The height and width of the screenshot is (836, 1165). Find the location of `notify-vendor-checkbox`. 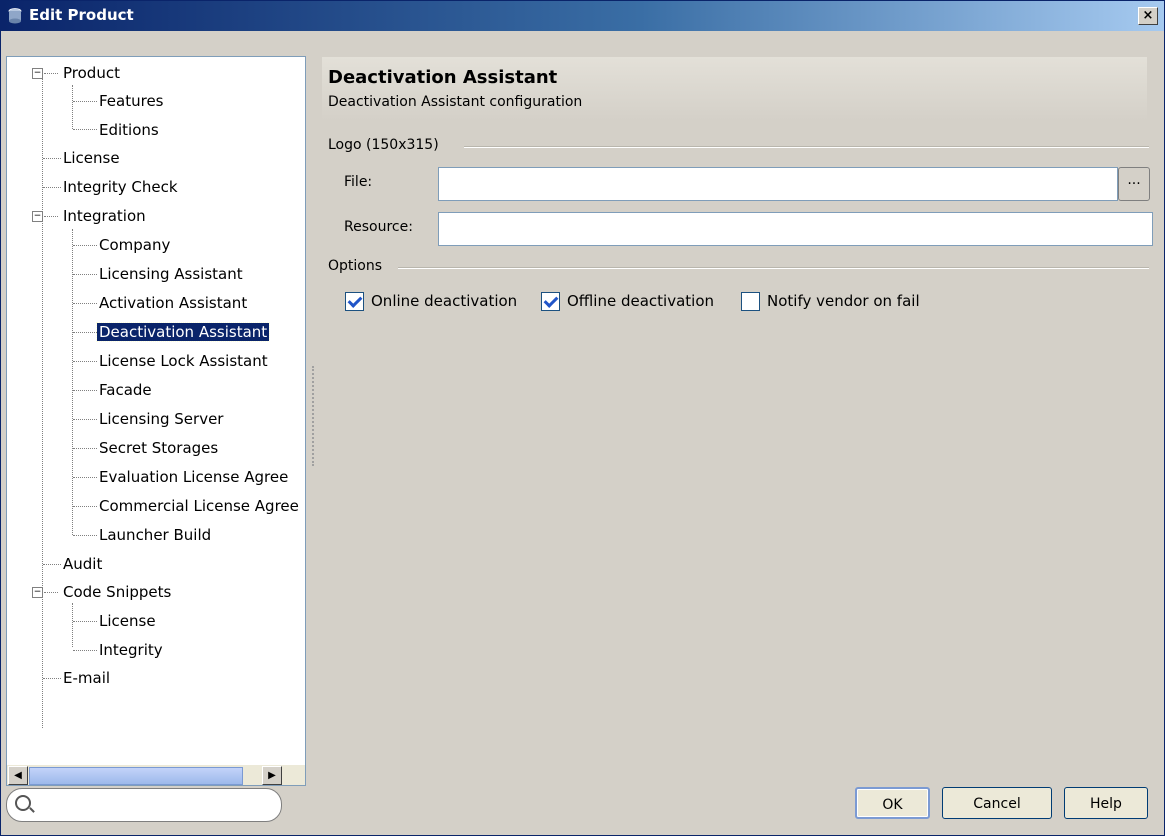

notify-vendor-checkbox is located at coordinates (750, 301).